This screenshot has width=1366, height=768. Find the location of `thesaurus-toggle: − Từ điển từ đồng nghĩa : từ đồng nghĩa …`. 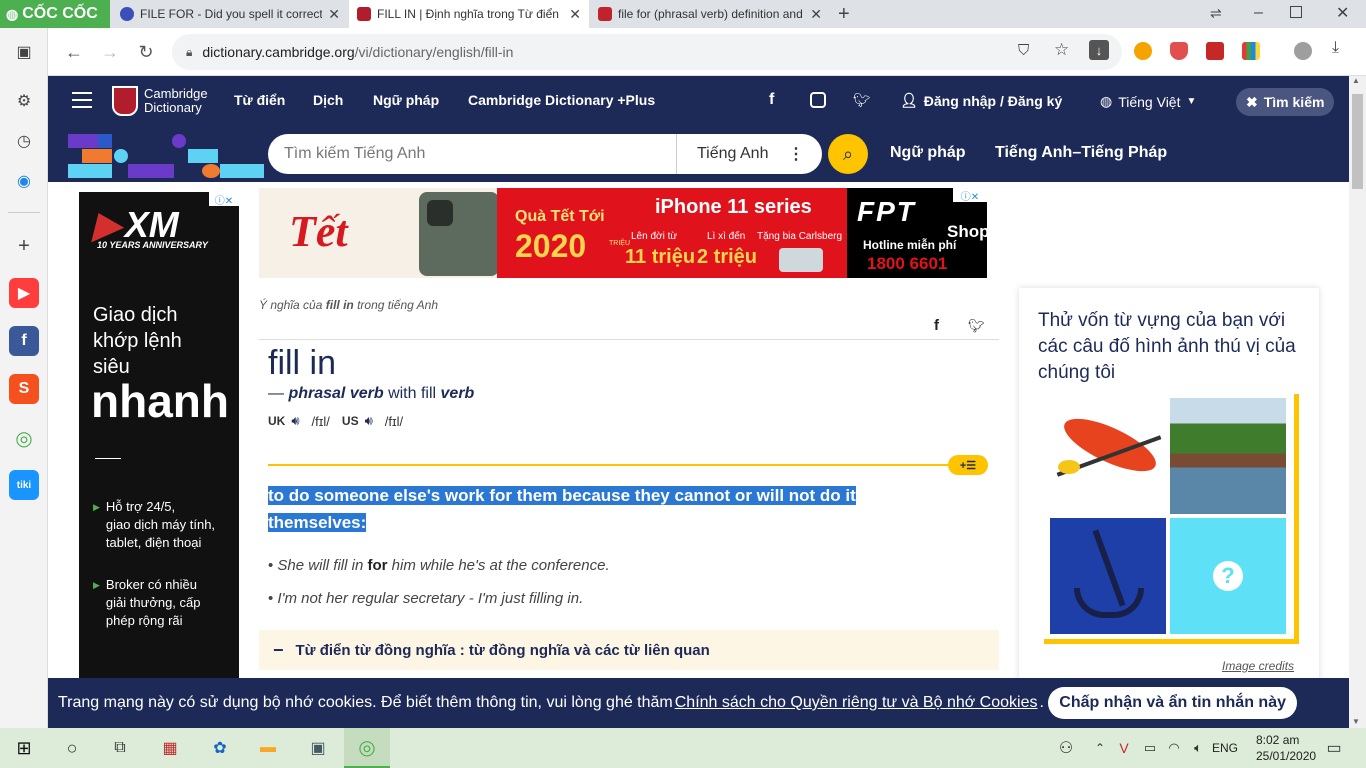

thesaurus-toggle: − Từ điển từ đồng nghĩa : từ đồng nghĩa … is located at coordinates (629, 650).